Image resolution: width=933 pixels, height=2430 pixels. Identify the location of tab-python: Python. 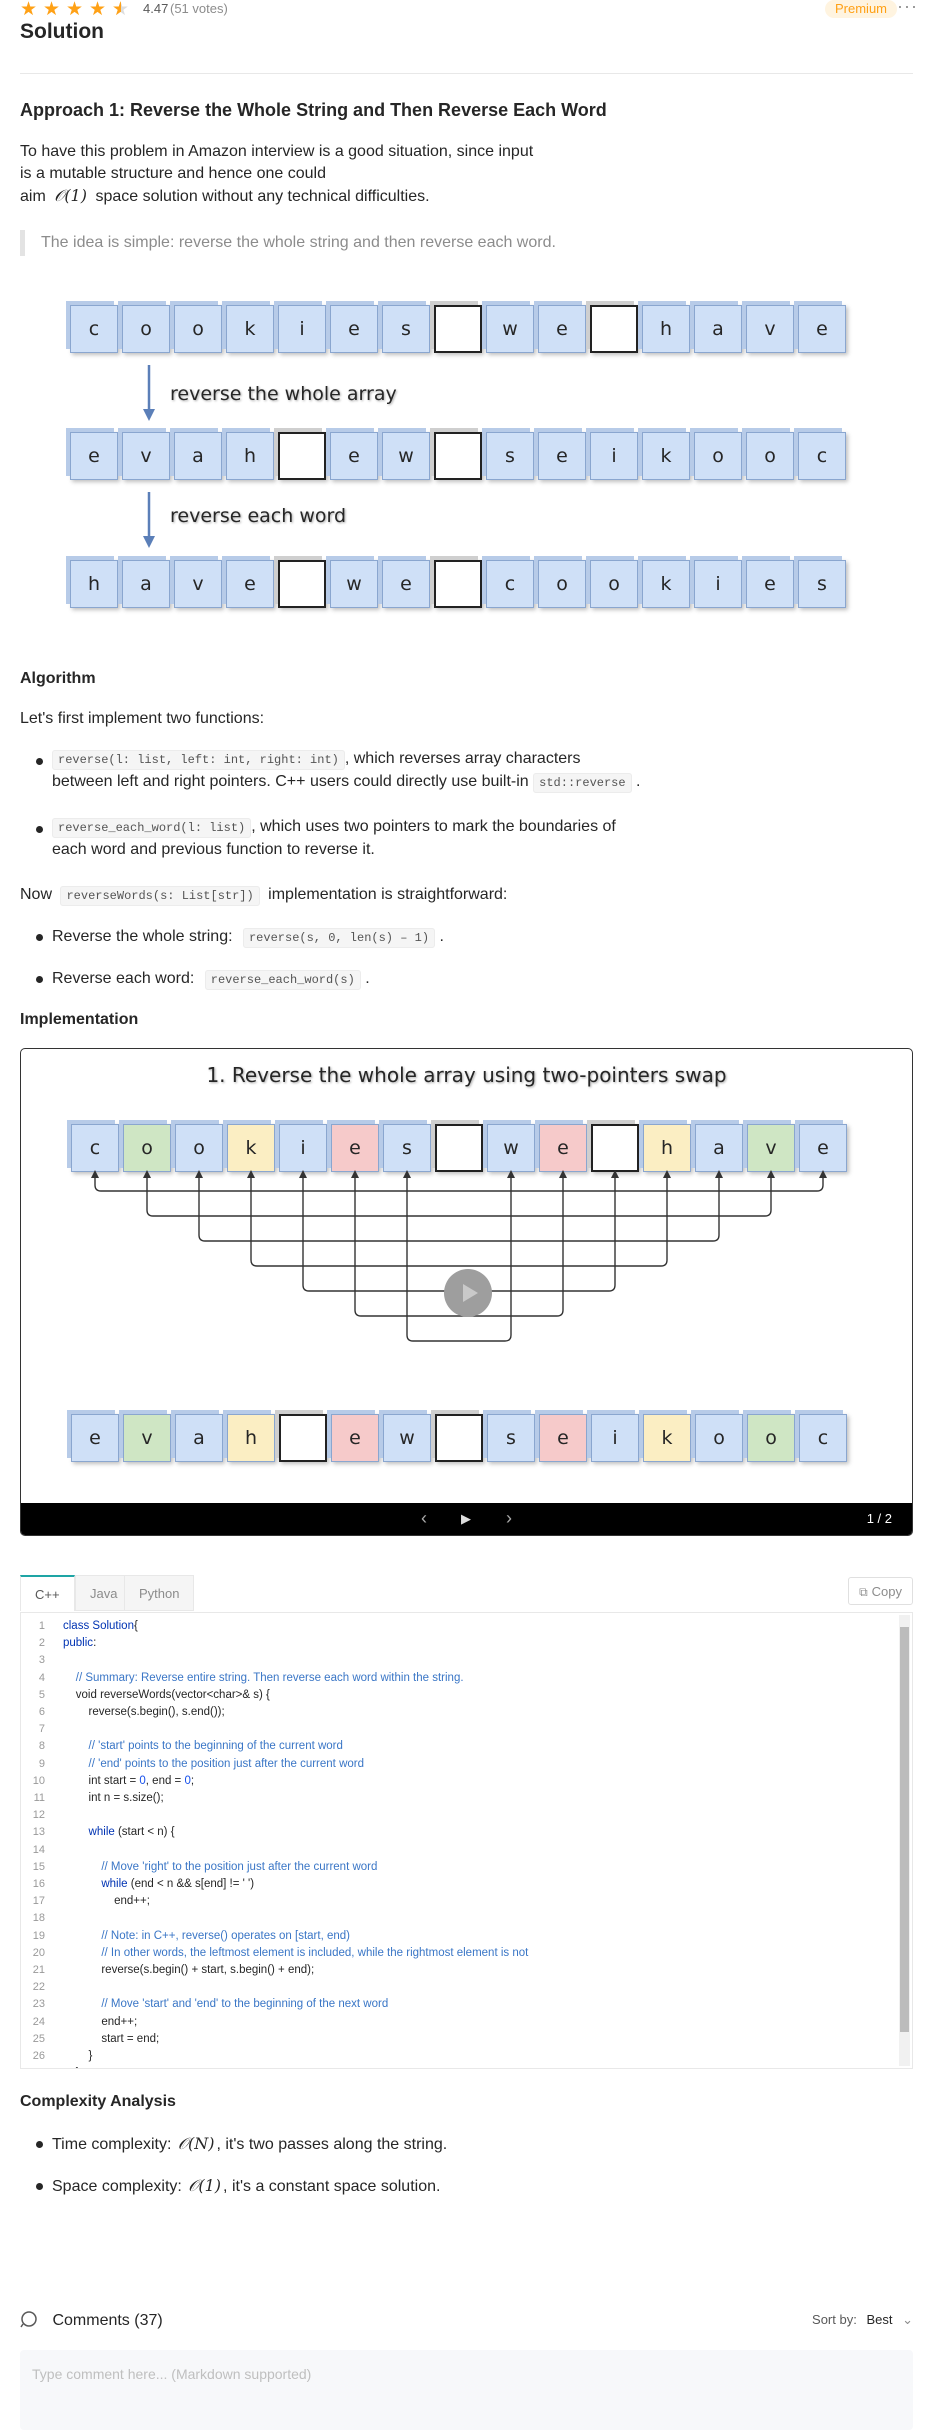
(159, 1593).